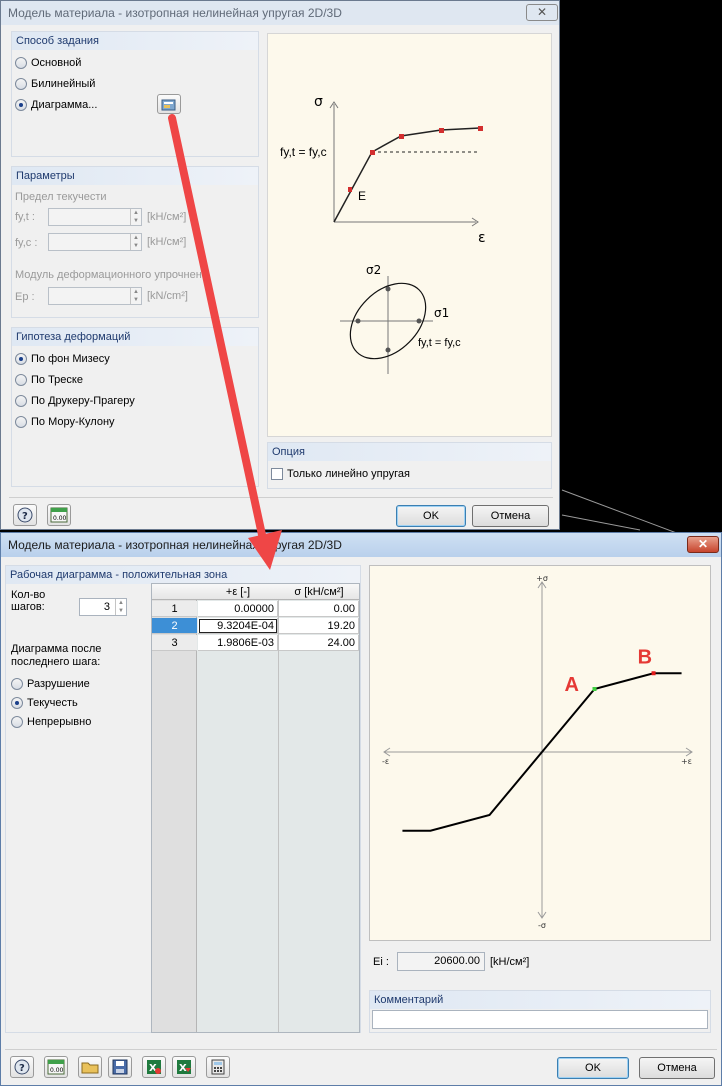 This screenshot has height=1086, width=722. What do you see at coordinates (83, 401) in the screenshot?
I see `hyp-drucker-label: По Друкеру-Прагеру` at bounding box center [83, 401].